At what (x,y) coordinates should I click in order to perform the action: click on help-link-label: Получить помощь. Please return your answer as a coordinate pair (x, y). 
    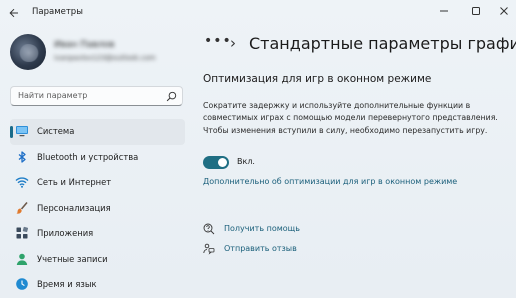
    Looking at the image, I should click on (262, 228).